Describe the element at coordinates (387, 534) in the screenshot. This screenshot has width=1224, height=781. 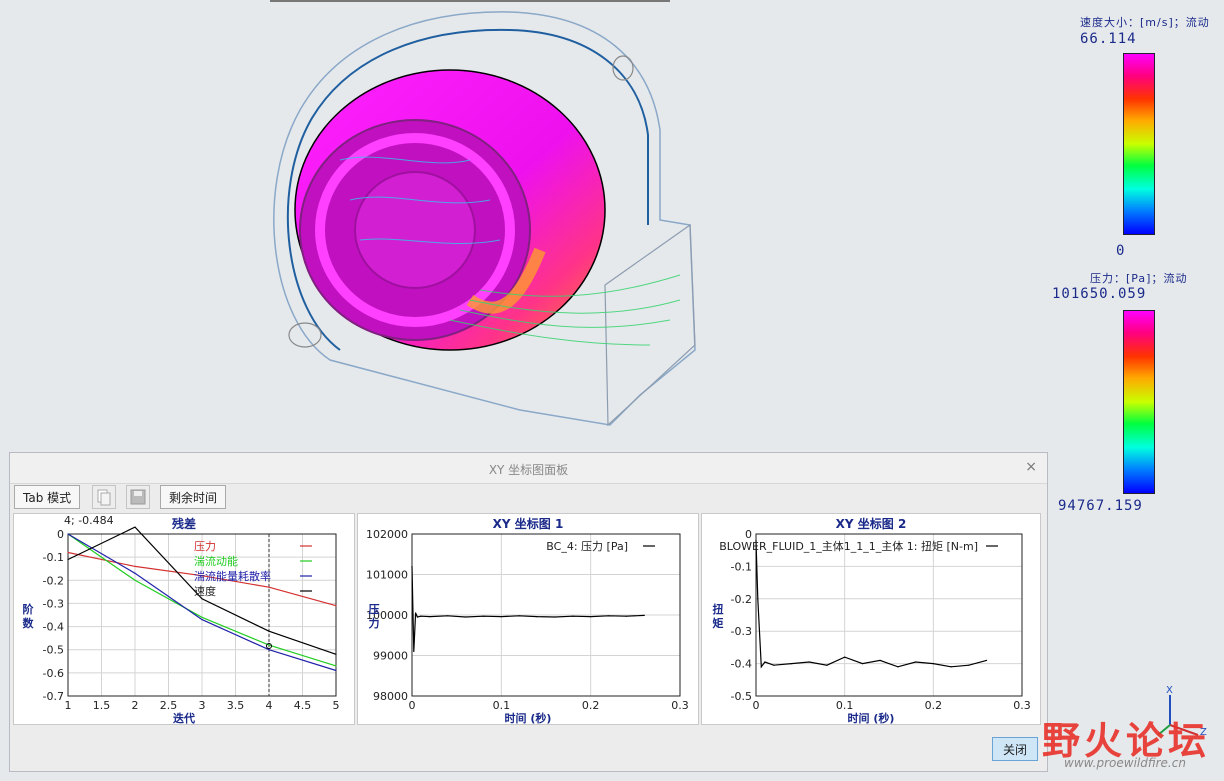
I see `y-tick-label: 102000` at that location.